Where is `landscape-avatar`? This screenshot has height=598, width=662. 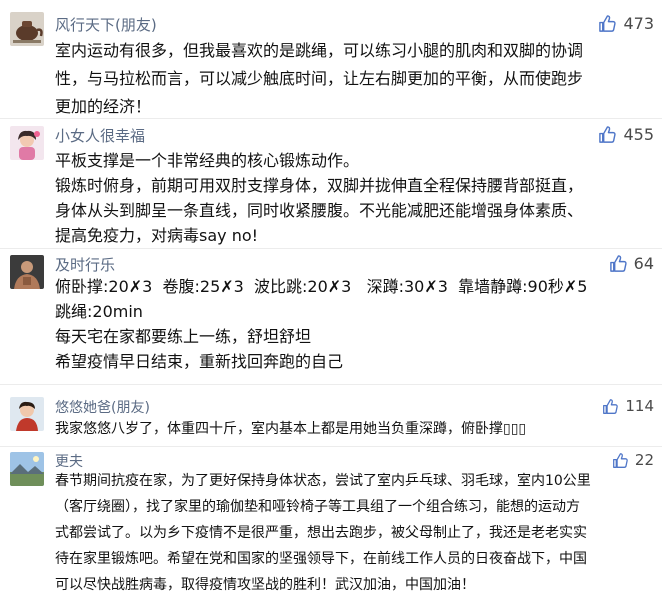
landscape-avatar is located at coordinates (27, 469).